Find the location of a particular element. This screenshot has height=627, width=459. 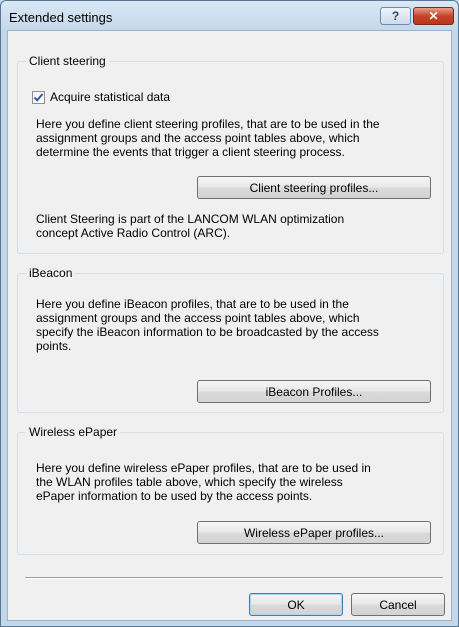

wireless-epaper-legend: Wireless ePaper is located at coordinates (73, 432).